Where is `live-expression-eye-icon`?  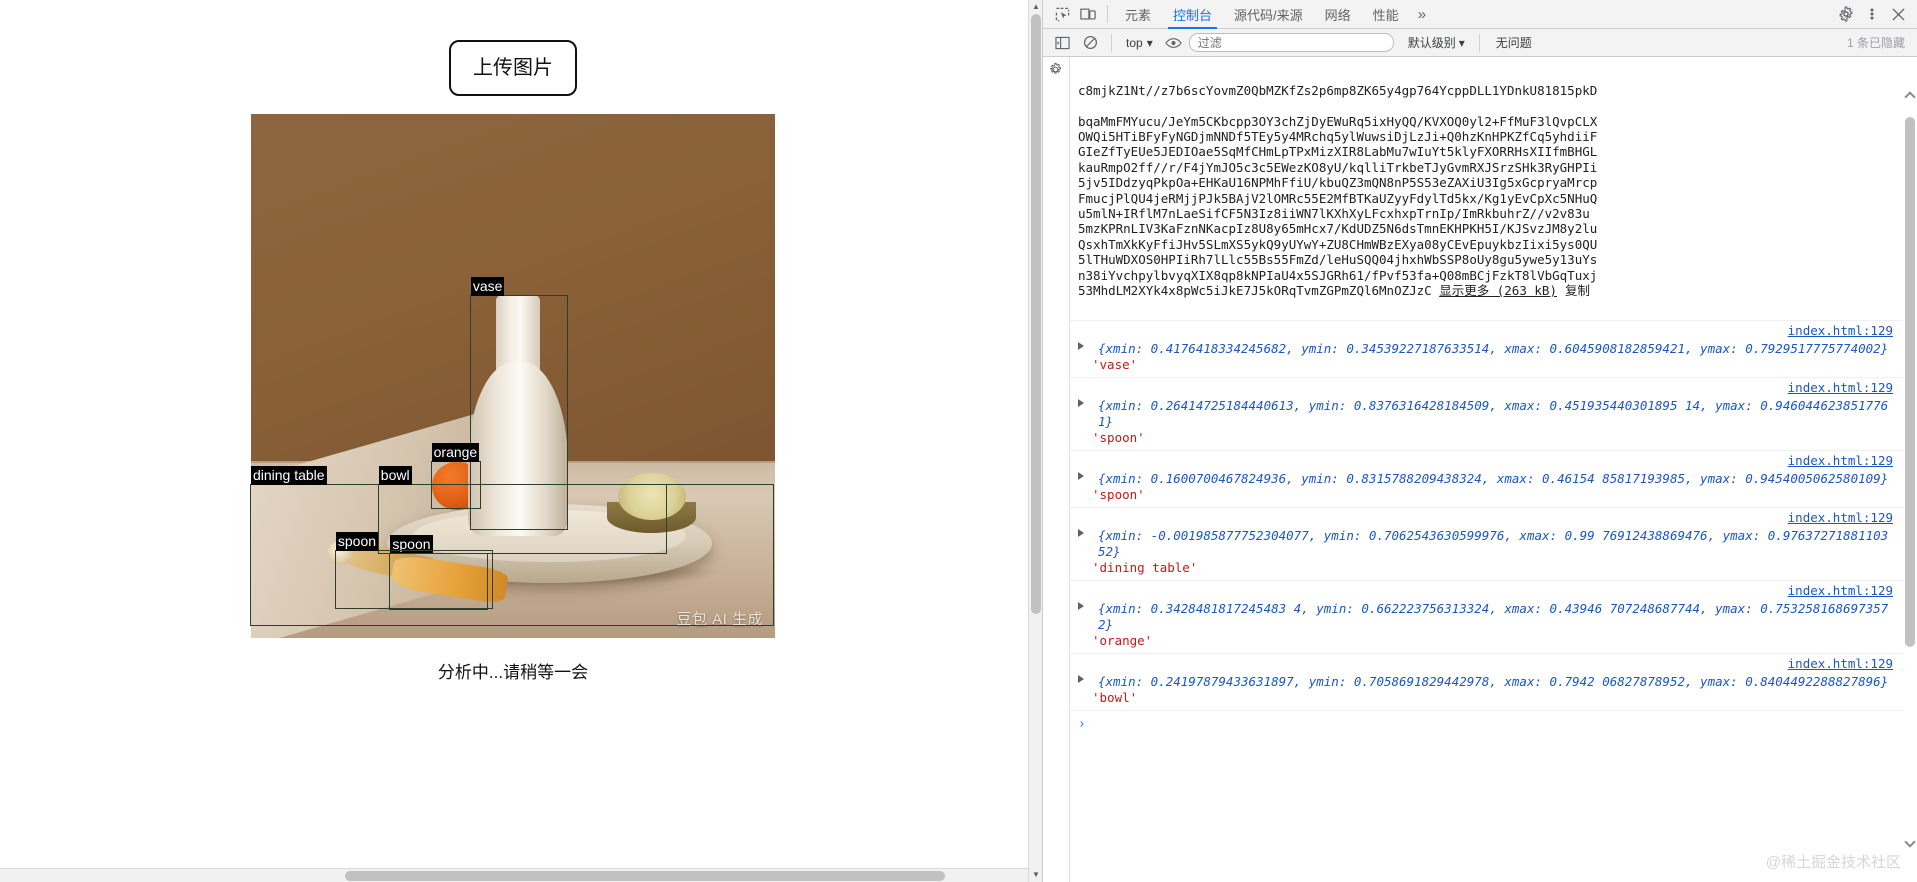
live-expression-eye-icon is located at coordinates (1174, 43).